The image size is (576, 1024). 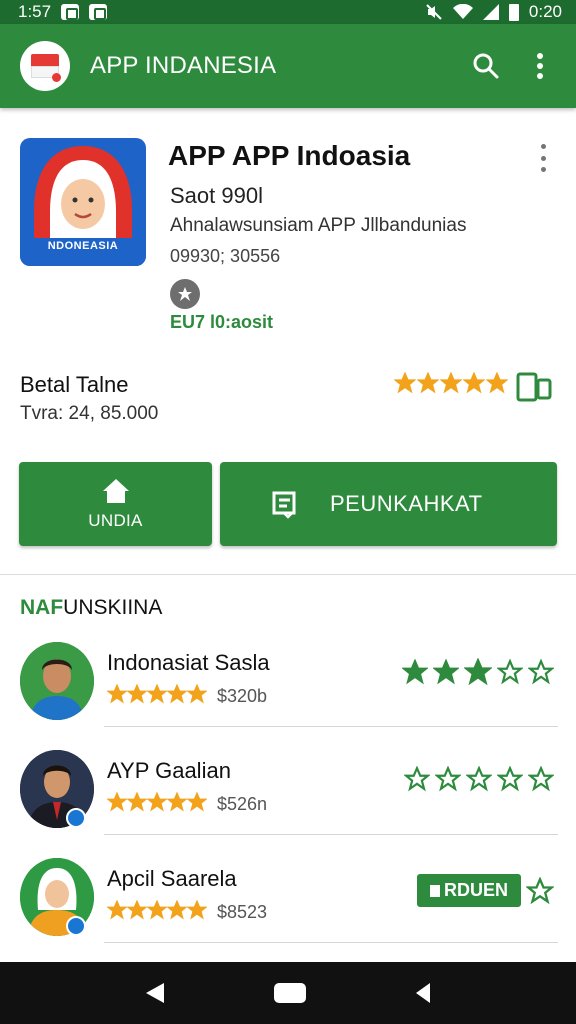 I want to click on notification-icon, so click(x=70, y=12).